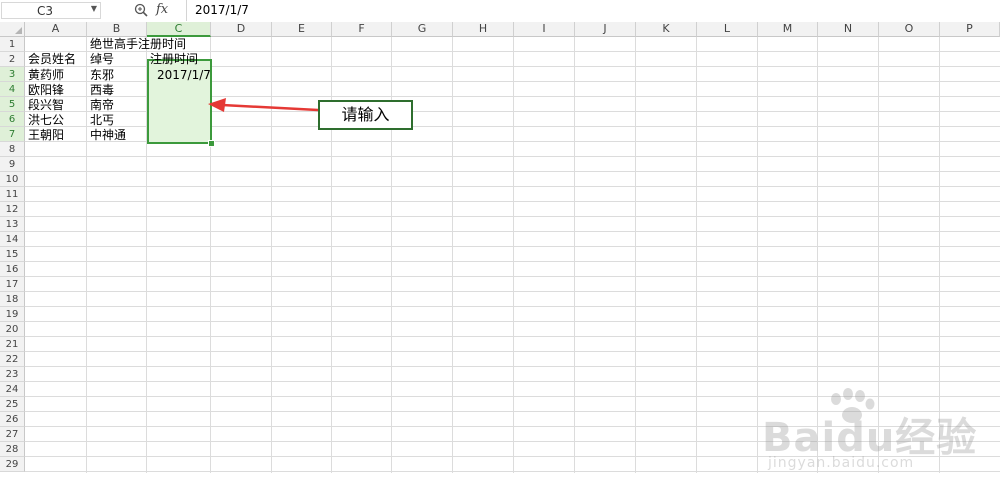 Image resolution: width=1000 pixels, height=487 pixels. Describe the element at coordinates (12, 374) in the screenshot. I see `row-header-23: 23` at that location.